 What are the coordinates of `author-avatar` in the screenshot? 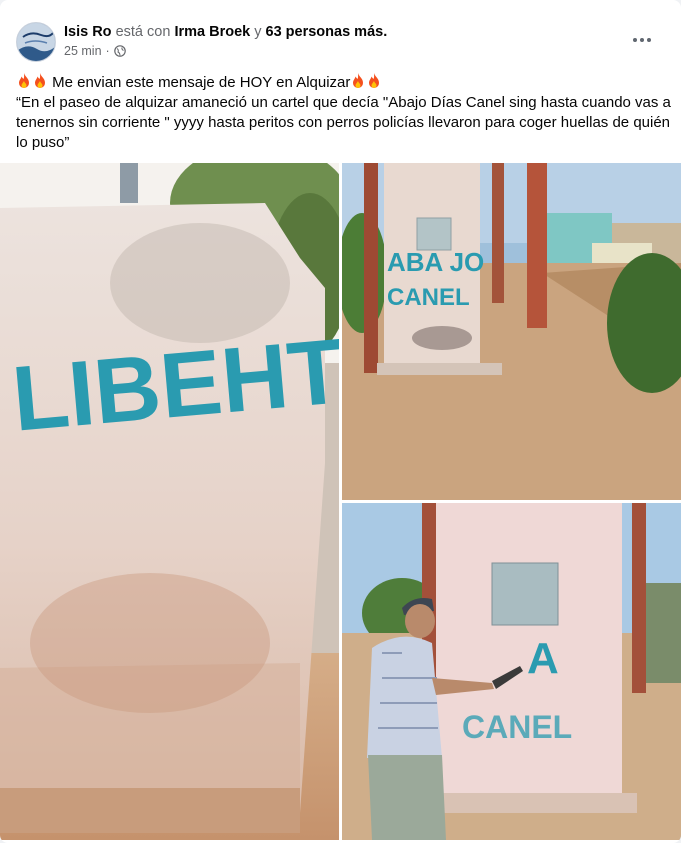 It's located at (36, 42).